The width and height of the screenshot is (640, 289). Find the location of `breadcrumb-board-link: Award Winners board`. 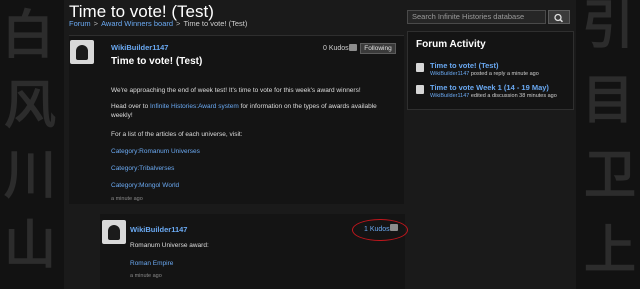

breadcrumb-board-link: Award Winners board is located at coordinates (137, 23).